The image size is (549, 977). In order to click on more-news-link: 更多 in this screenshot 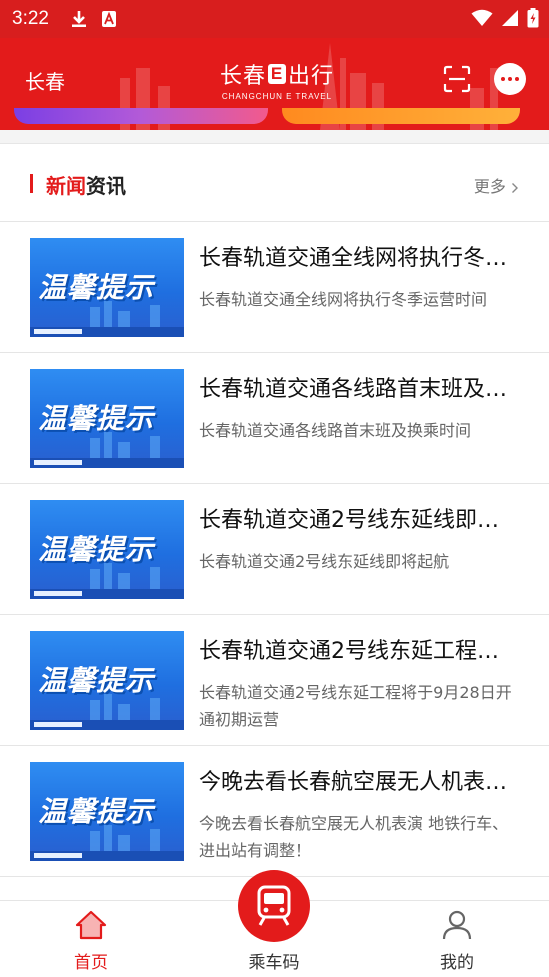, I will do `click(496, 185)`.